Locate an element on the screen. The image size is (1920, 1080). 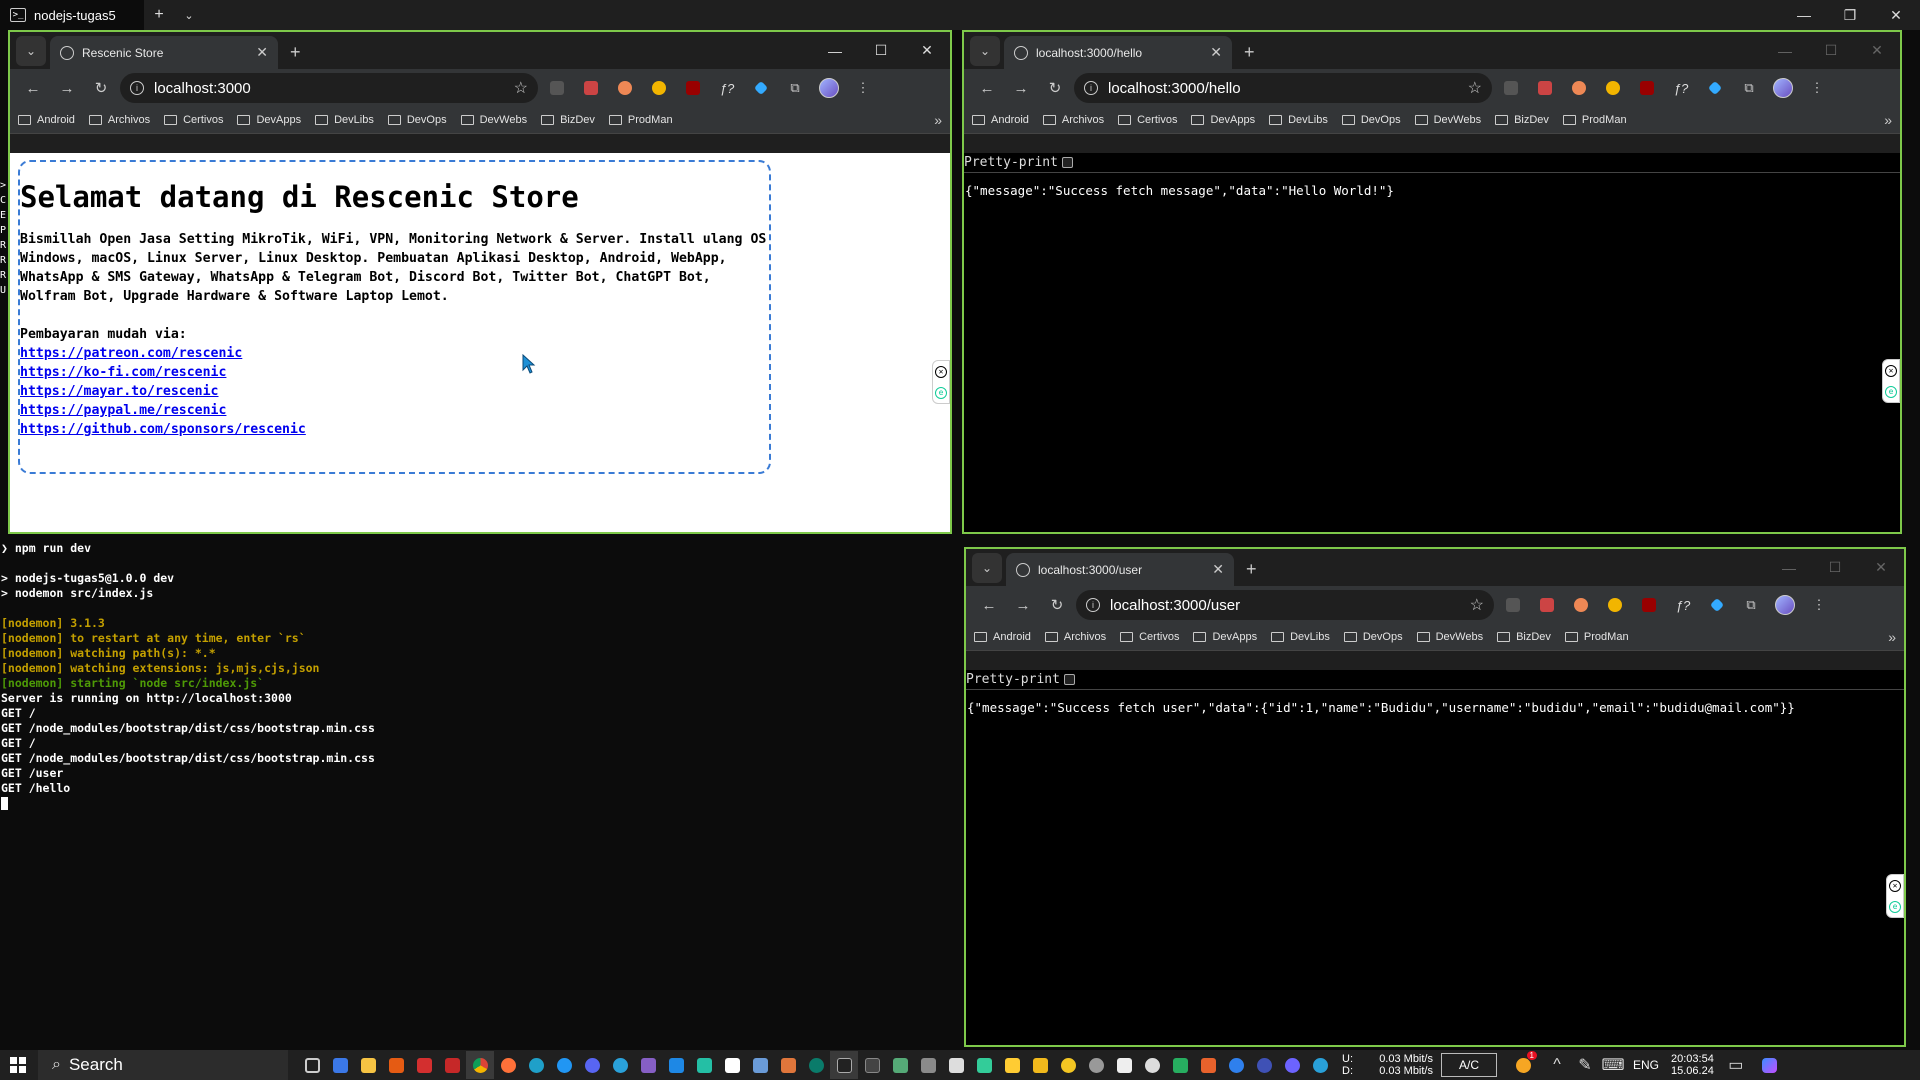
ac-indicator: A/C is located at coordinates (1469, 1065).